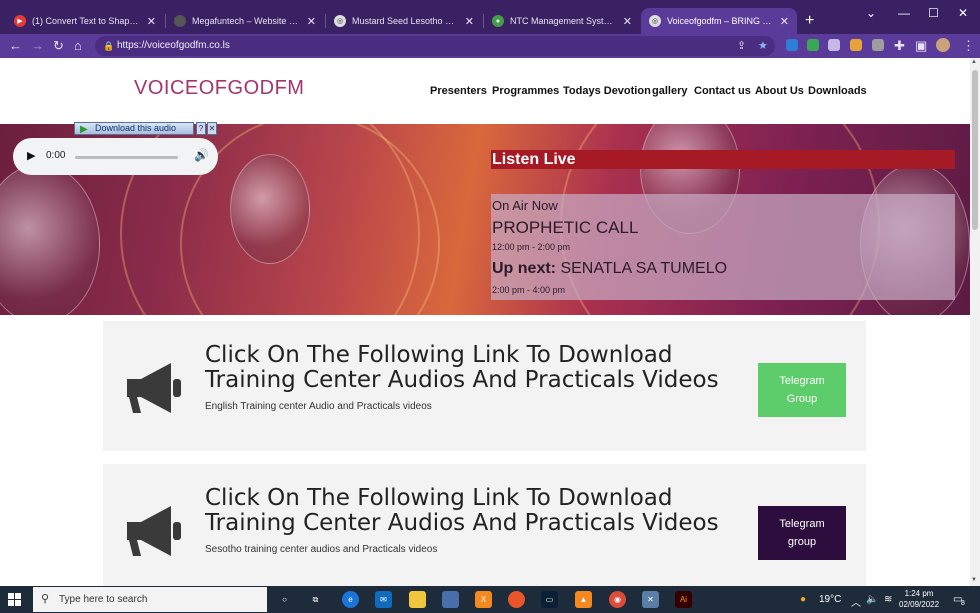 The height and width of the screenshot is (613, 980). What do you see at coordinates (899, 46) in the screenshot?
I see `puzzle-icon: ✚` at bounding box center [899, 46].